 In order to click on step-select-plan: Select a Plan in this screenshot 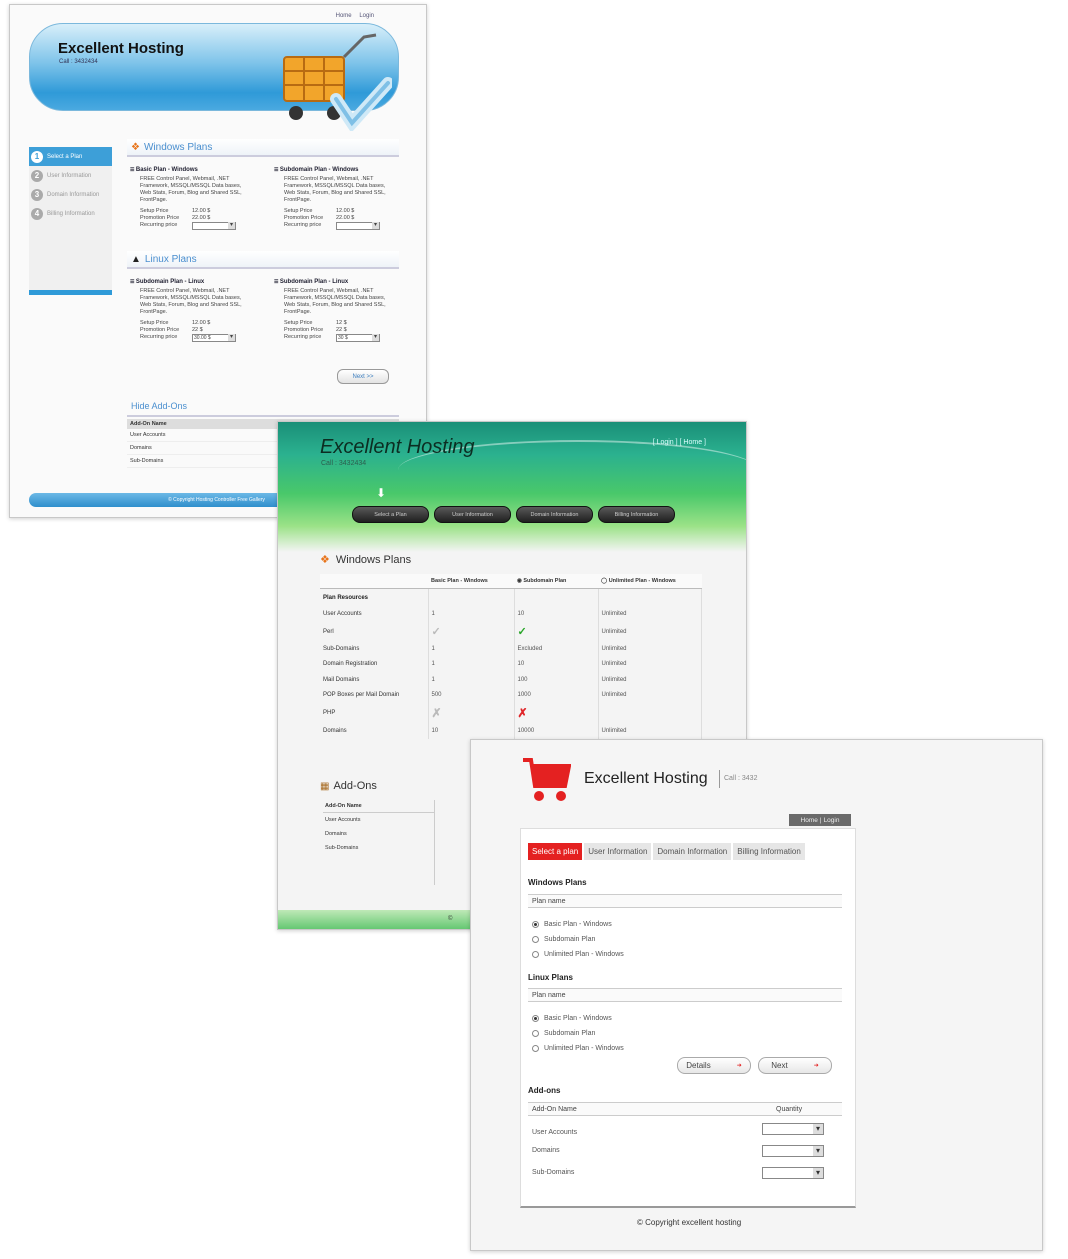, I will do `click(390, 514)`.